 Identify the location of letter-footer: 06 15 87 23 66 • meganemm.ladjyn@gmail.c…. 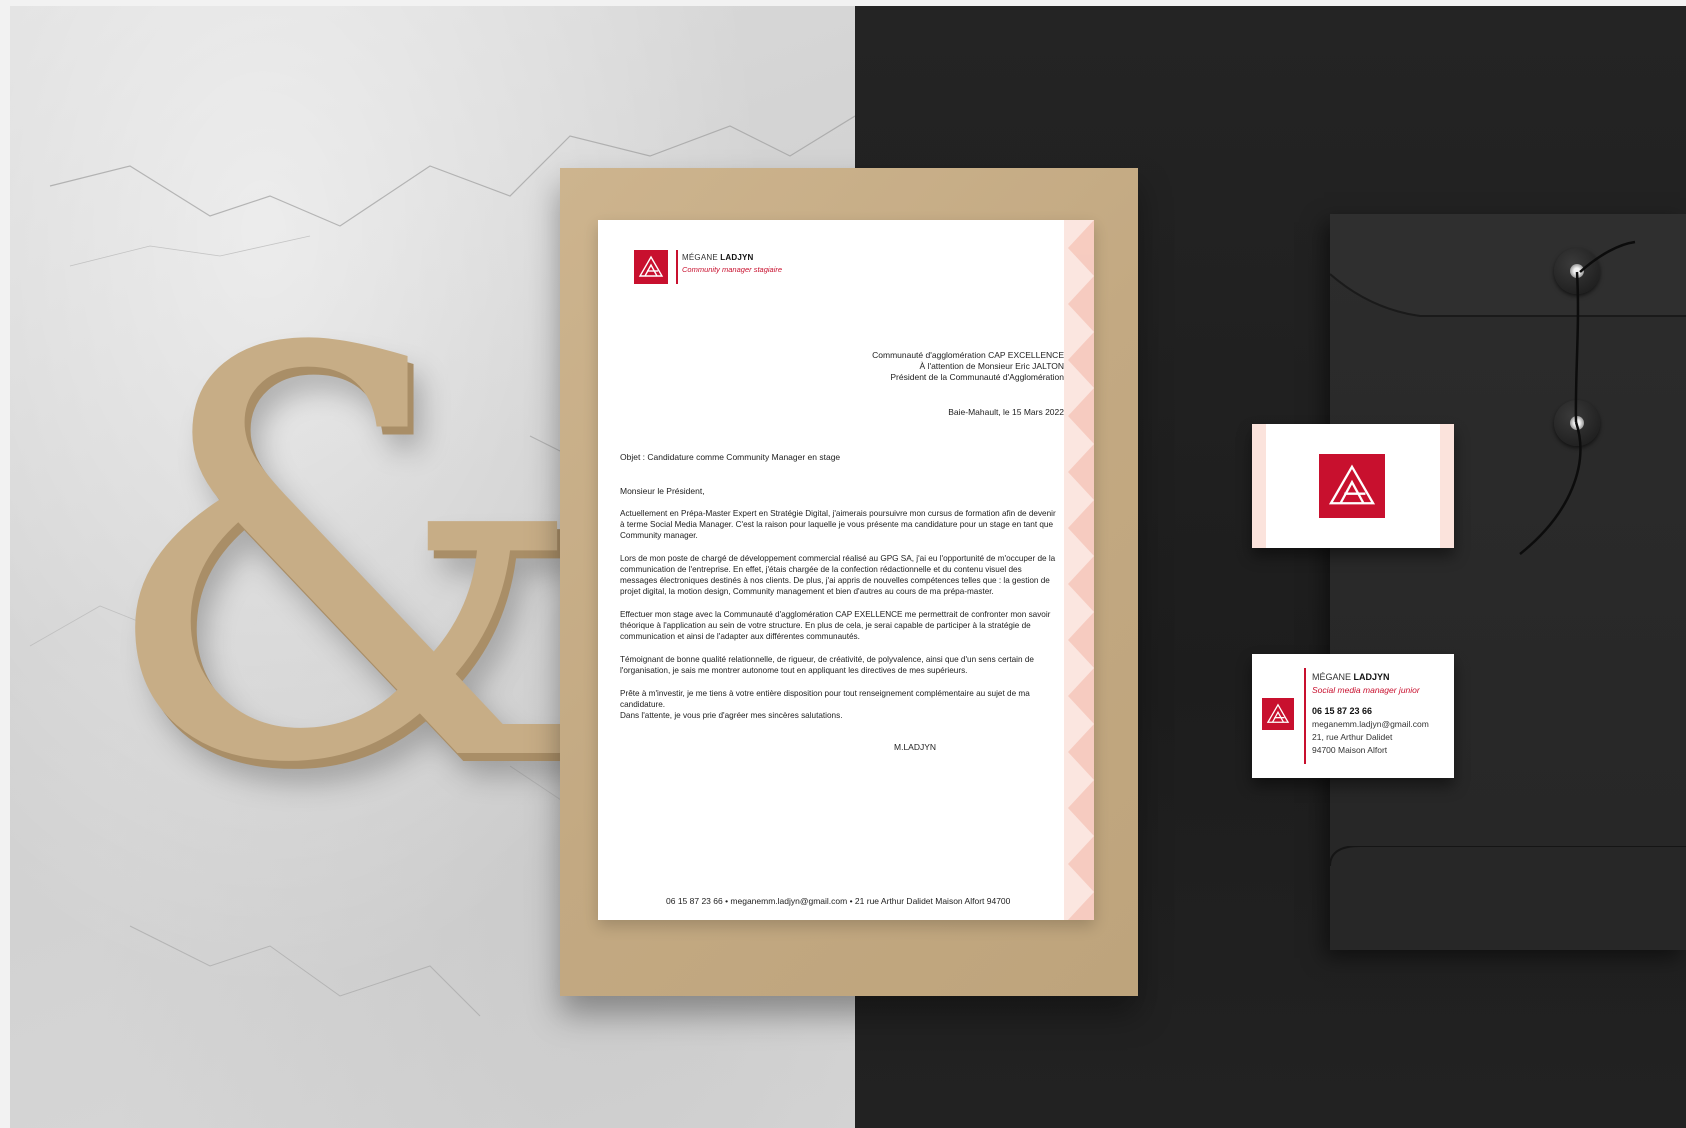
(838, 901).